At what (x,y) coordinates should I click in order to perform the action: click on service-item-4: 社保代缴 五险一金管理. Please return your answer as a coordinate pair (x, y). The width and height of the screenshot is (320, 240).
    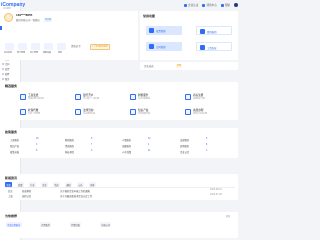
    Looking at the image, I should click on (40, 113).